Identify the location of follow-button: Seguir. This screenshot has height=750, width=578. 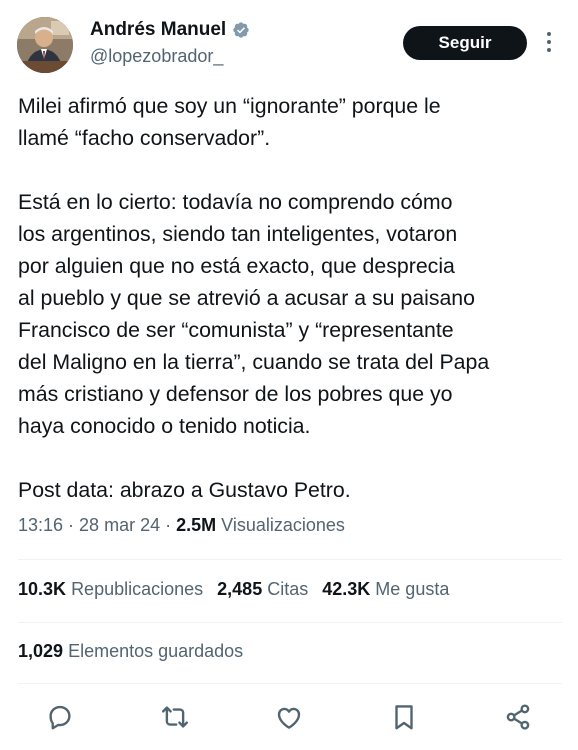
(465, 43).